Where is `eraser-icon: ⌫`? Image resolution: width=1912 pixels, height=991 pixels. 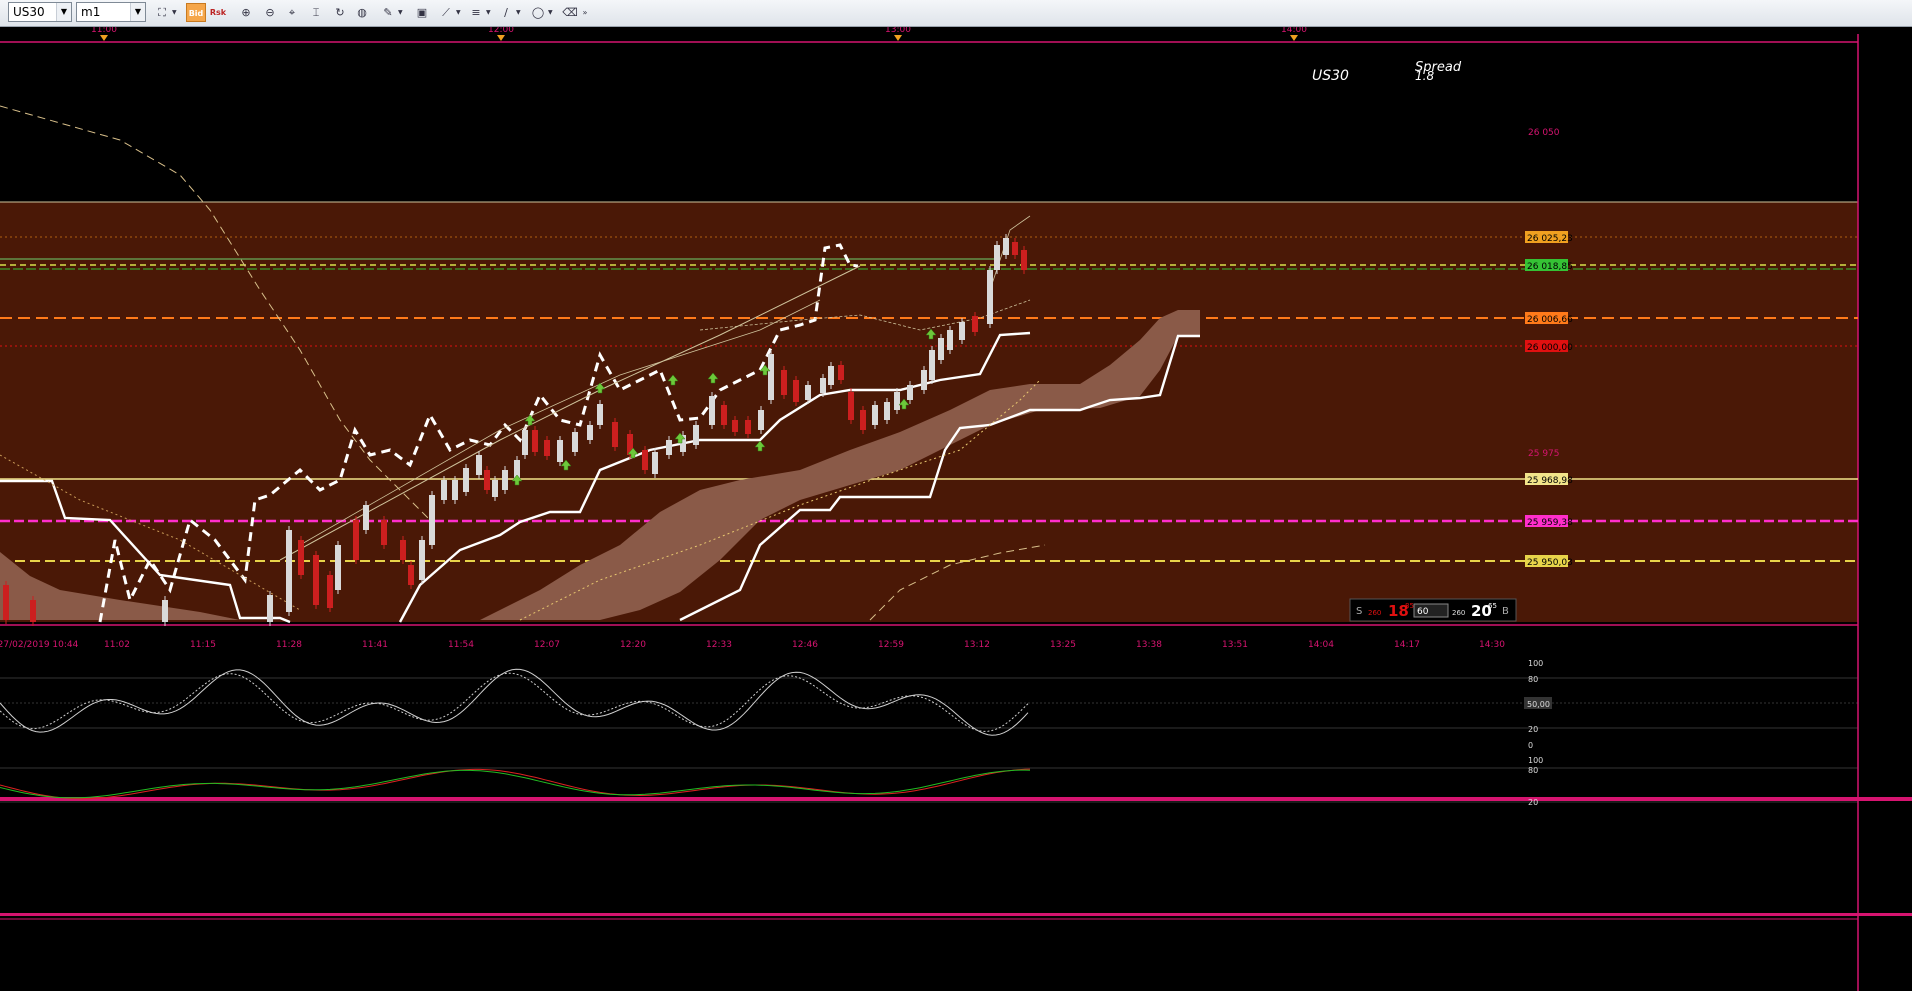 eraser-icon: ⌫ is located at coordinates (570, 12).